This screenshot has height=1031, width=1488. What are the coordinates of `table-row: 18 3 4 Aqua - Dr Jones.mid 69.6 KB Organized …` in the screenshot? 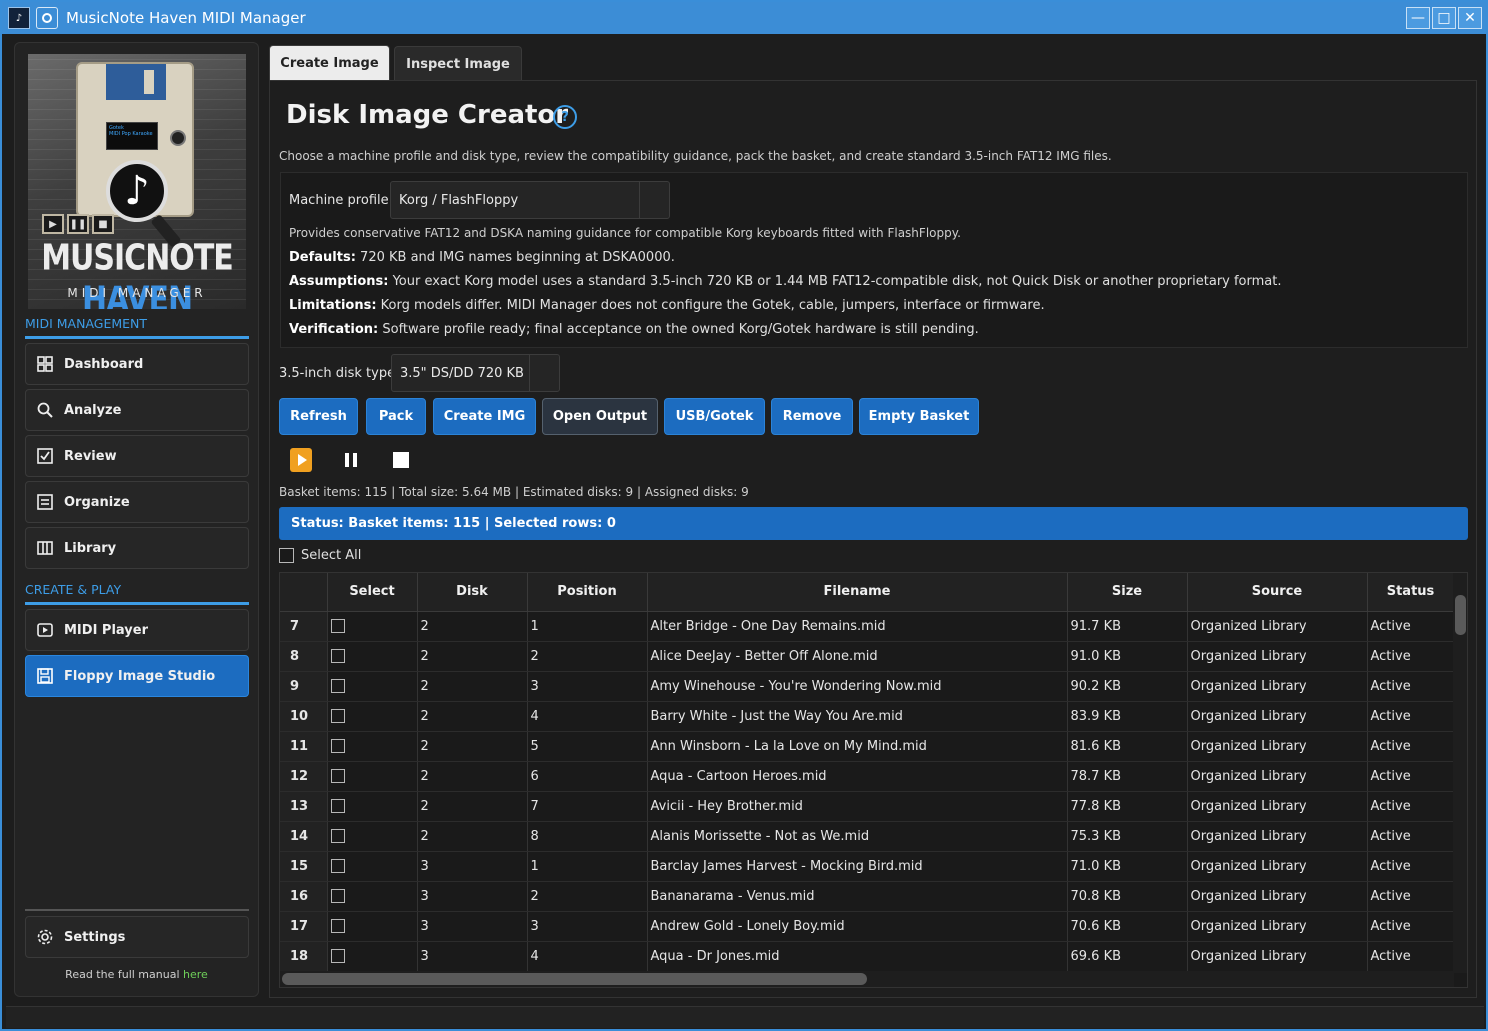 It's located at (867, 956).